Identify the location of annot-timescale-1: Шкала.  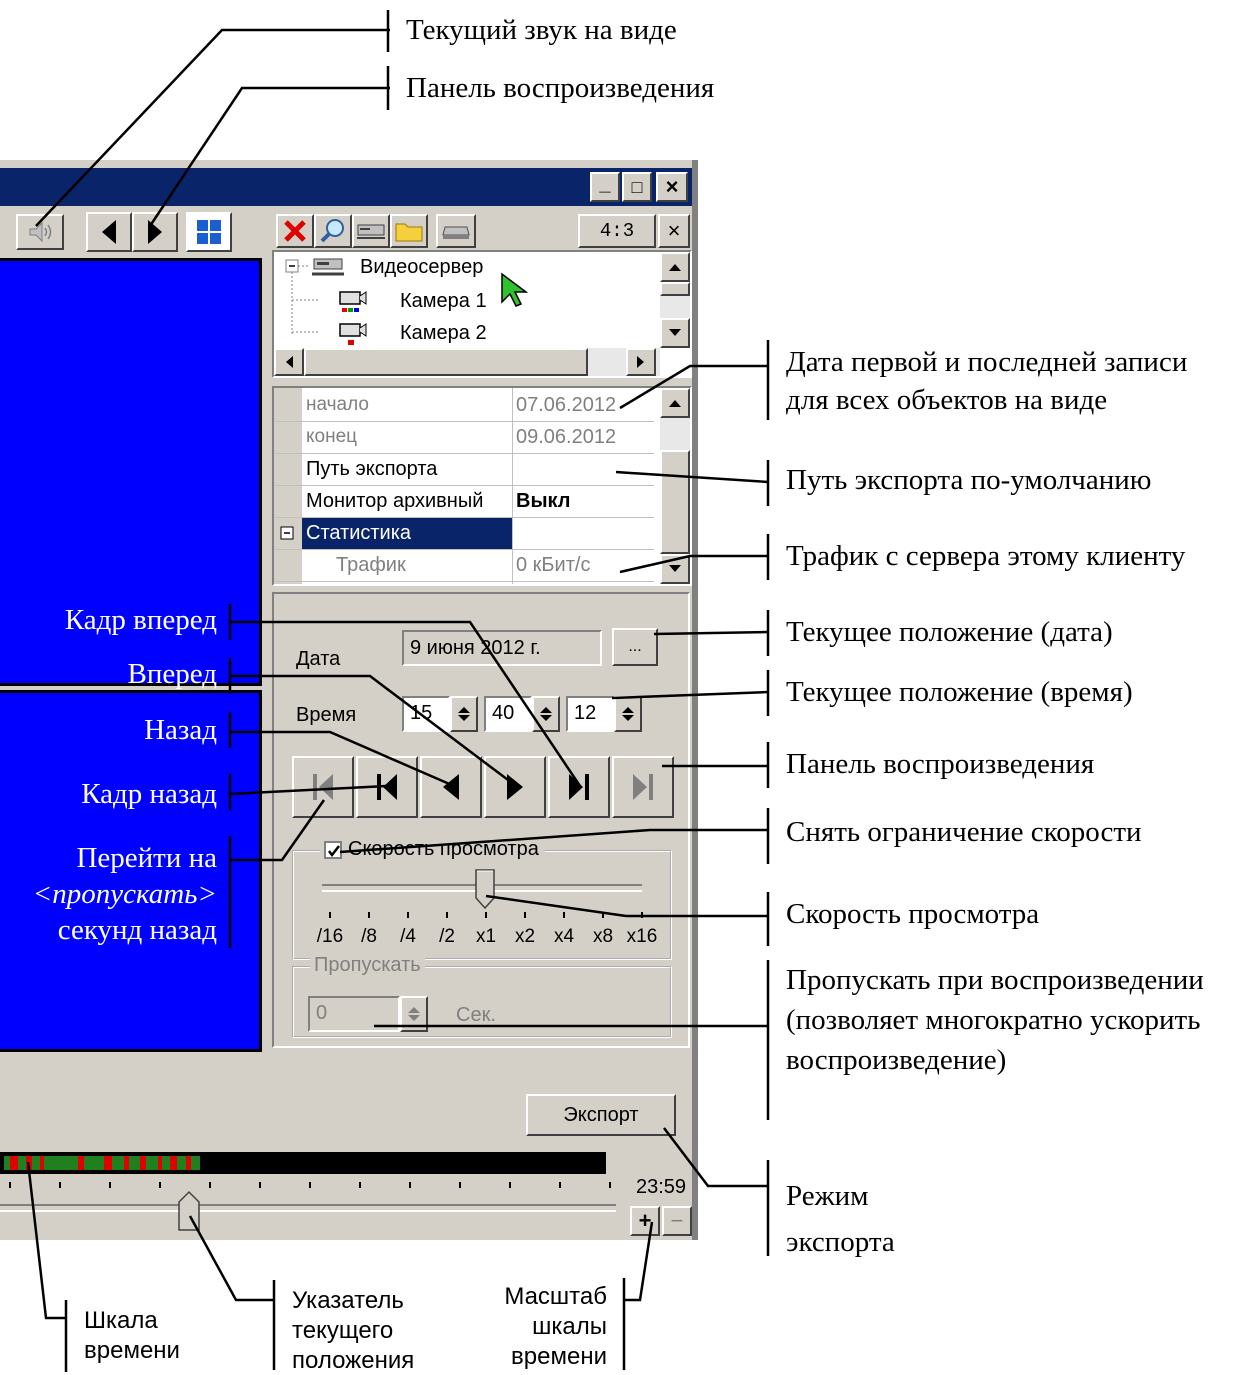
(121, 1320).